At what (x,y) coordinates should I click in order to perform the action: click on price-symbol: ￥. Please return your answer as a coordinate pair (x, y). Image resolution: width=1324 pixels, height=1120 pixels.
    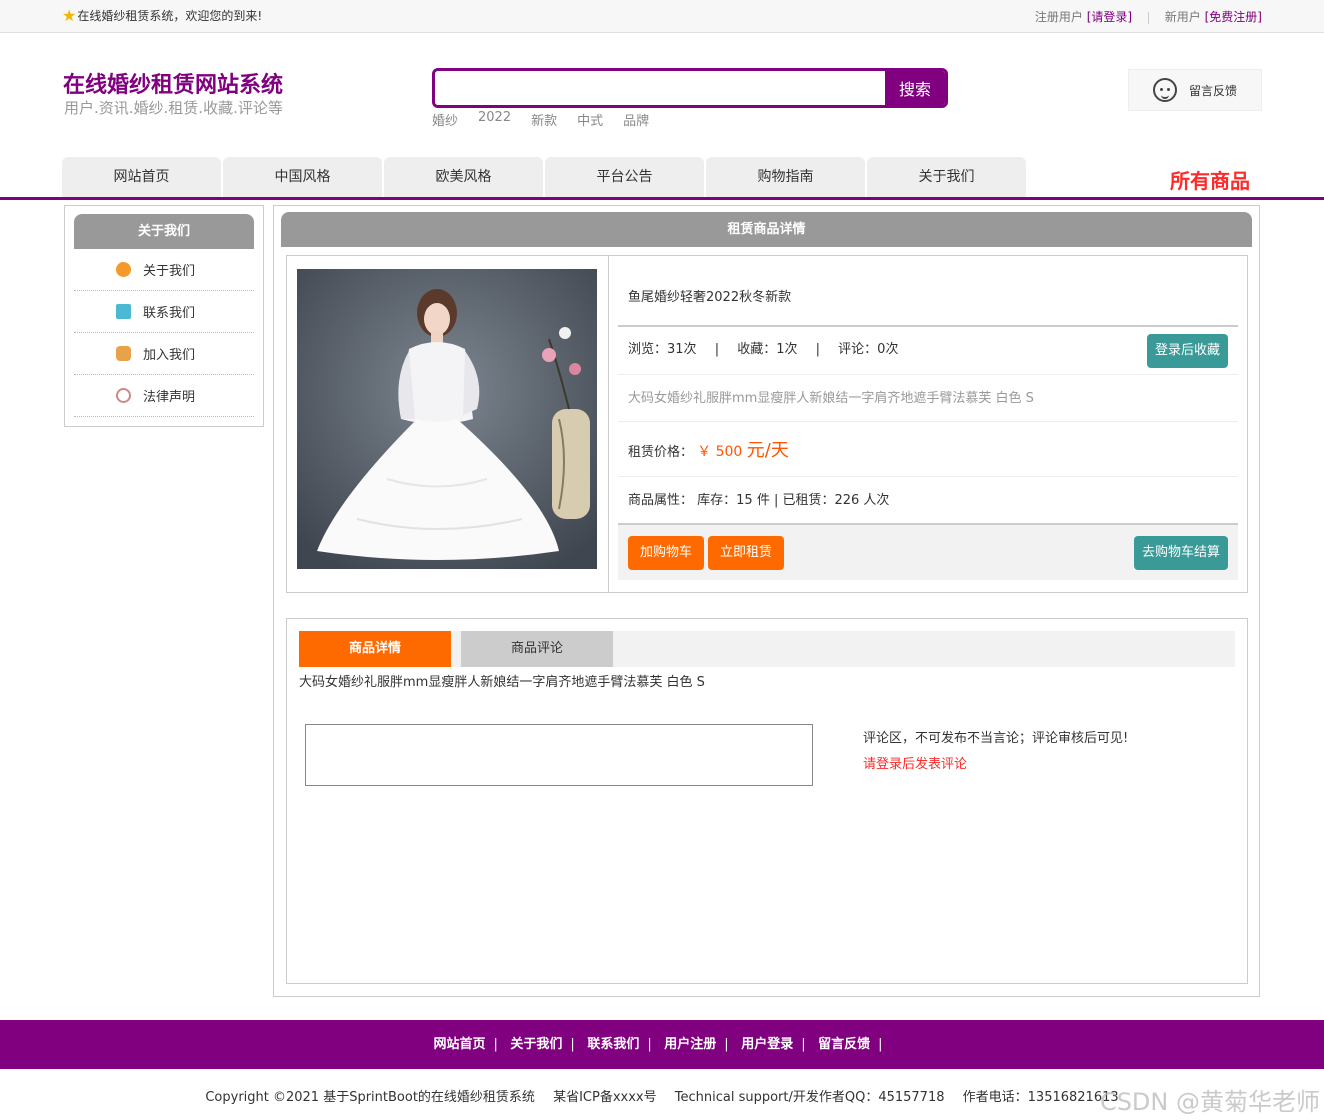
    Looking at the image, I should click on (704, 452).